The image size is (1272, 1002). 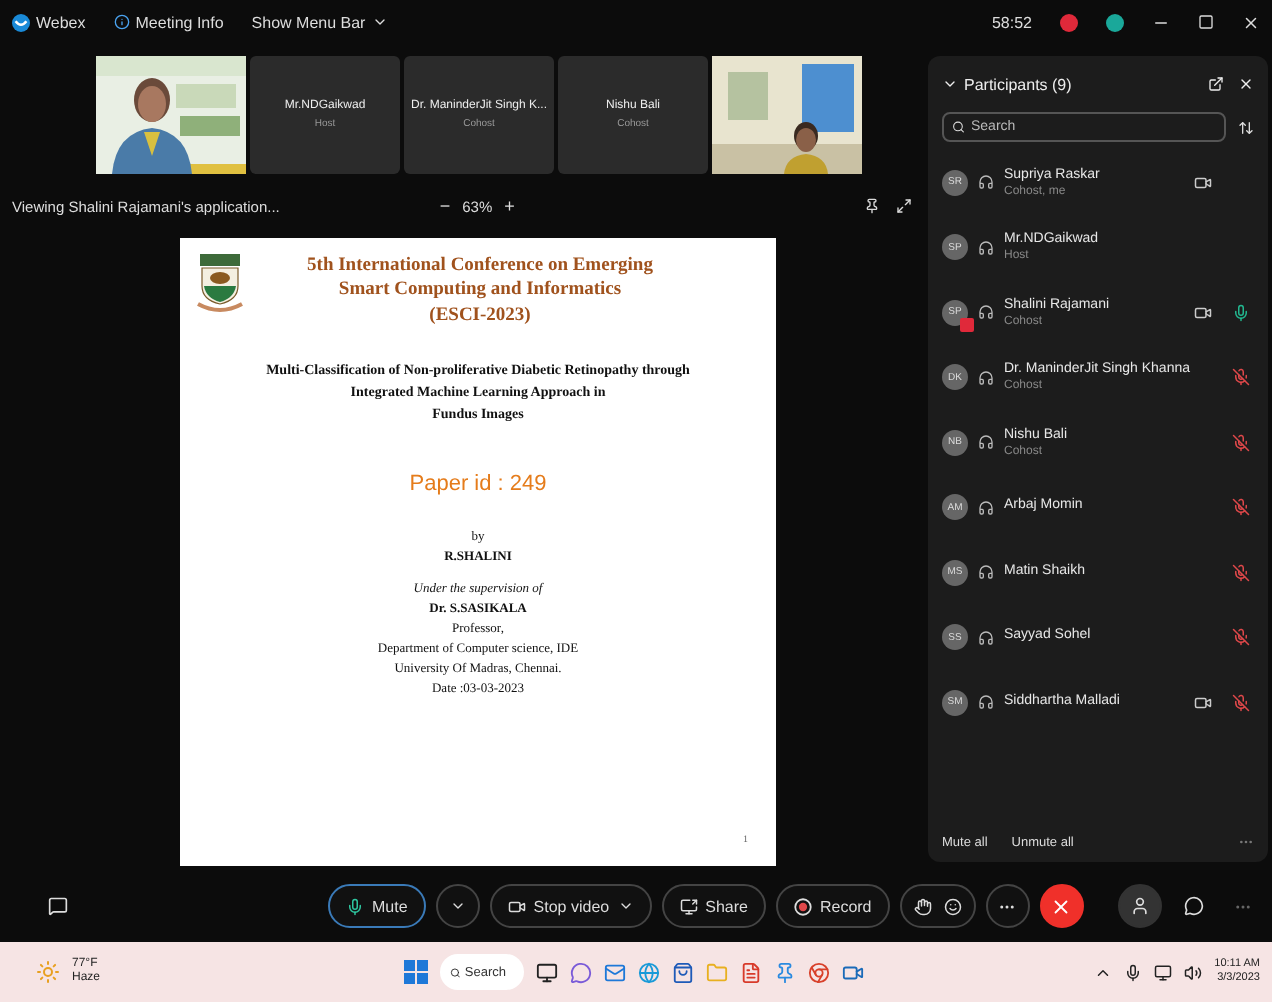 I want to click on pin-icon, so click(x=872, y=206).